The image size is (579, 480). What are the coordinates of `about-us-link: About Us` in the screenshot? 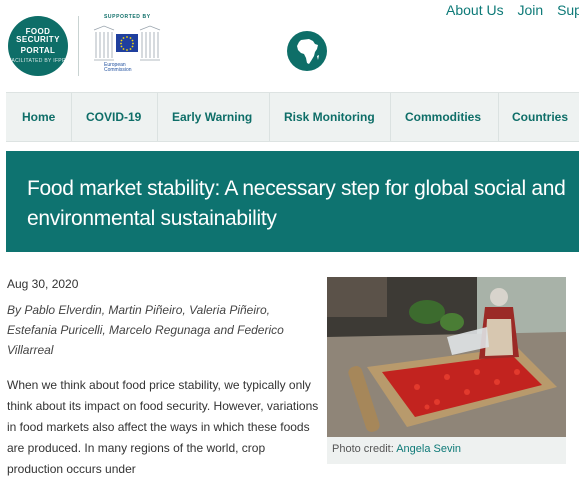 It's located at (475, 10).